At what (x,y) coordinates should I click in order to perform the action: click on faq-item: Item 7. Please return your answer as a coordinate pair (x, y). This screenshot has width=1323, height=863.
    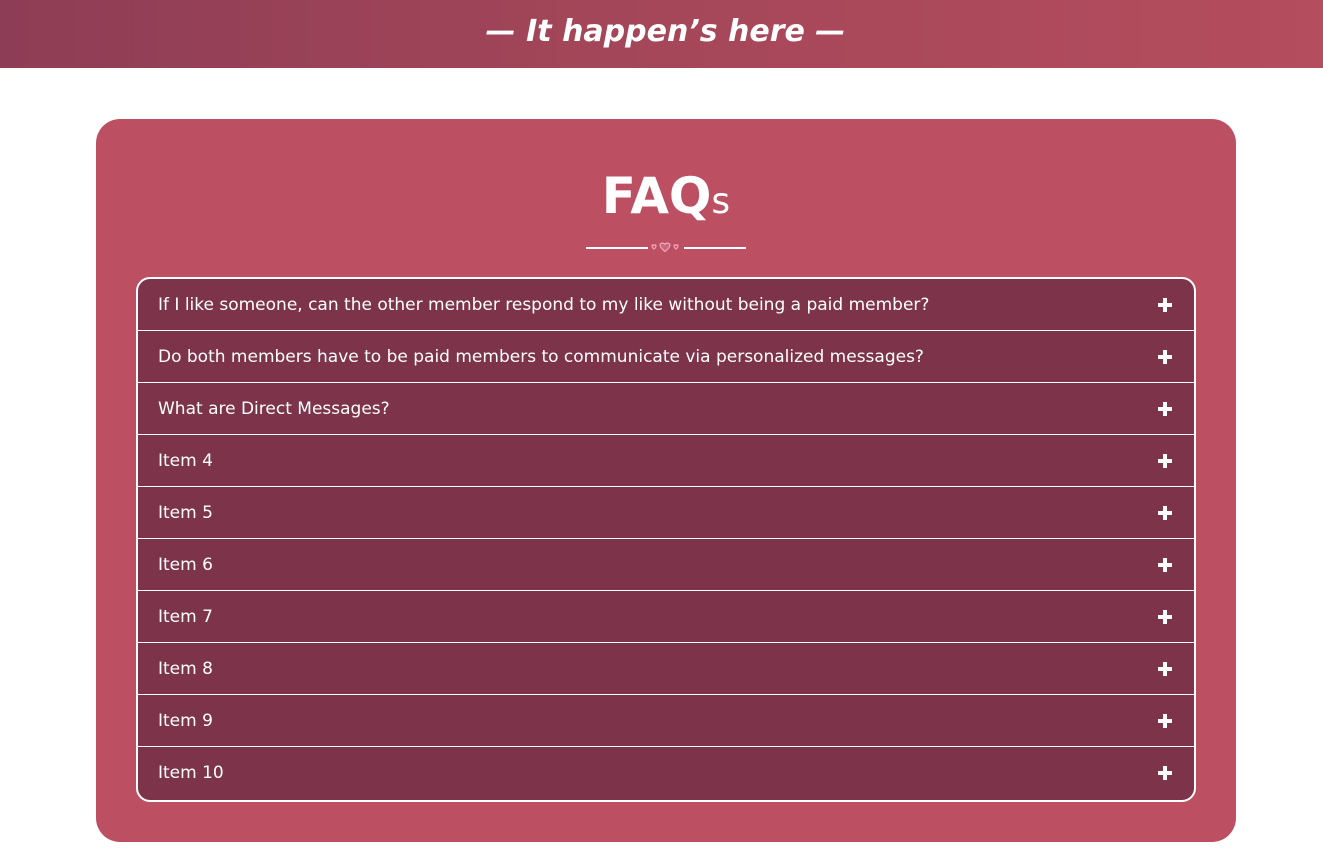
    Looking at the image, I should click on (666, 617).